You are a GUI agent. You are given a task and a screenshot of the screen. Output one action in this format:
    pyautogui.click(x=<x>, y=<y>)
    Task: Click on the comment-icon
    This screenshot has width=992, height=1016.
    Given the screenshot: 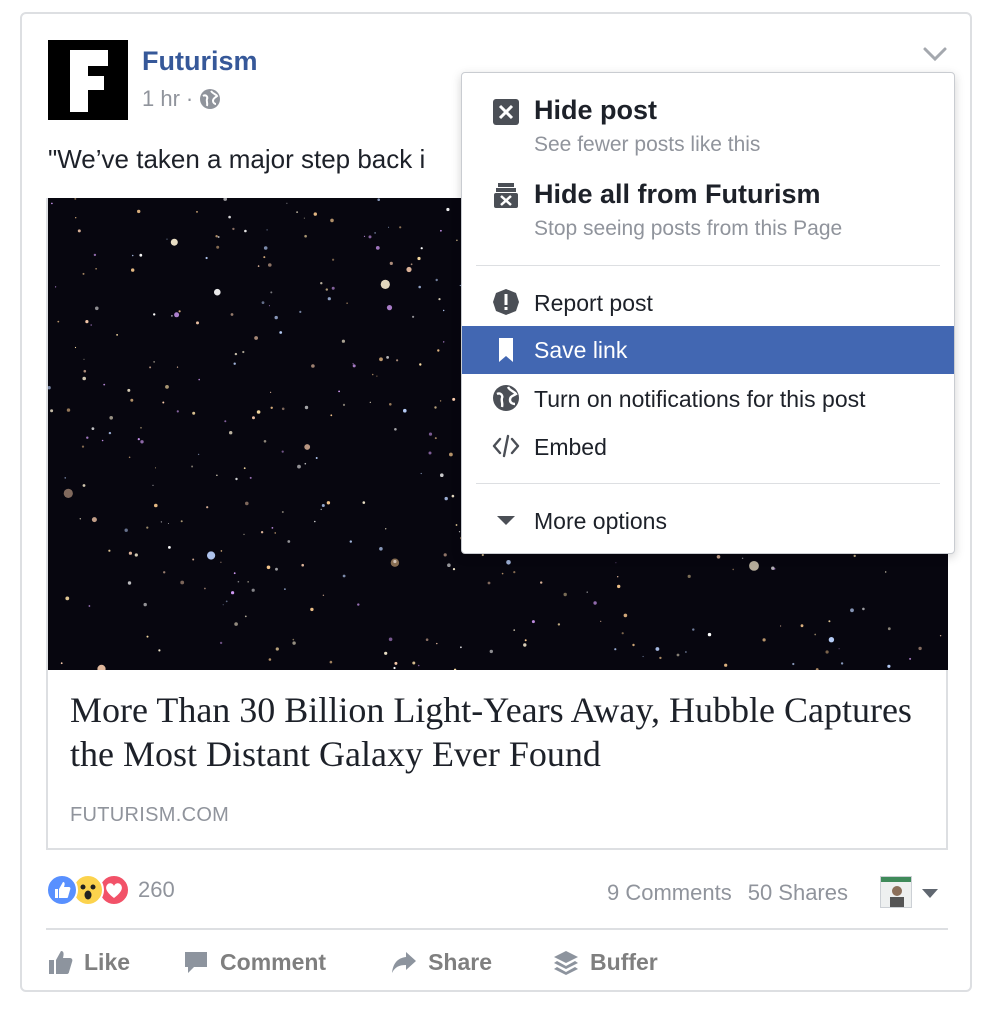 What is the action you would take?
    pyautogui.click(x=196, y=962)
    